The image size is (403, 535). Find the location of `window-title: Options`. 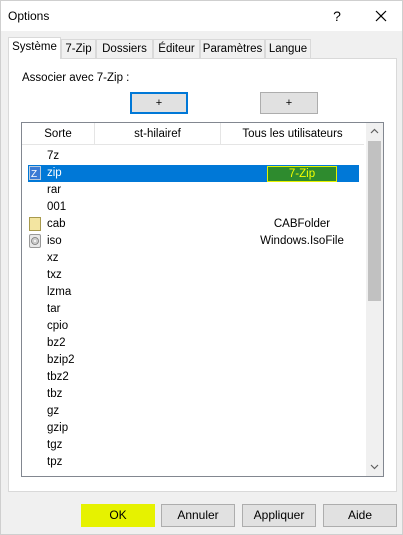

window-title: Options is located at coordinates (29, 16).